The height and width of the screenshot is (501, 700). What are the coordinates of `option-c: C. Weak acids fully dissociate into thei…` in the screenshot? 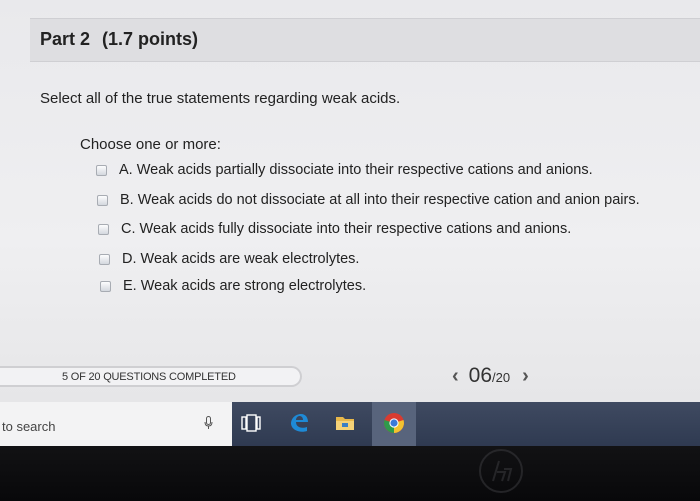 It's located at (334, 229).